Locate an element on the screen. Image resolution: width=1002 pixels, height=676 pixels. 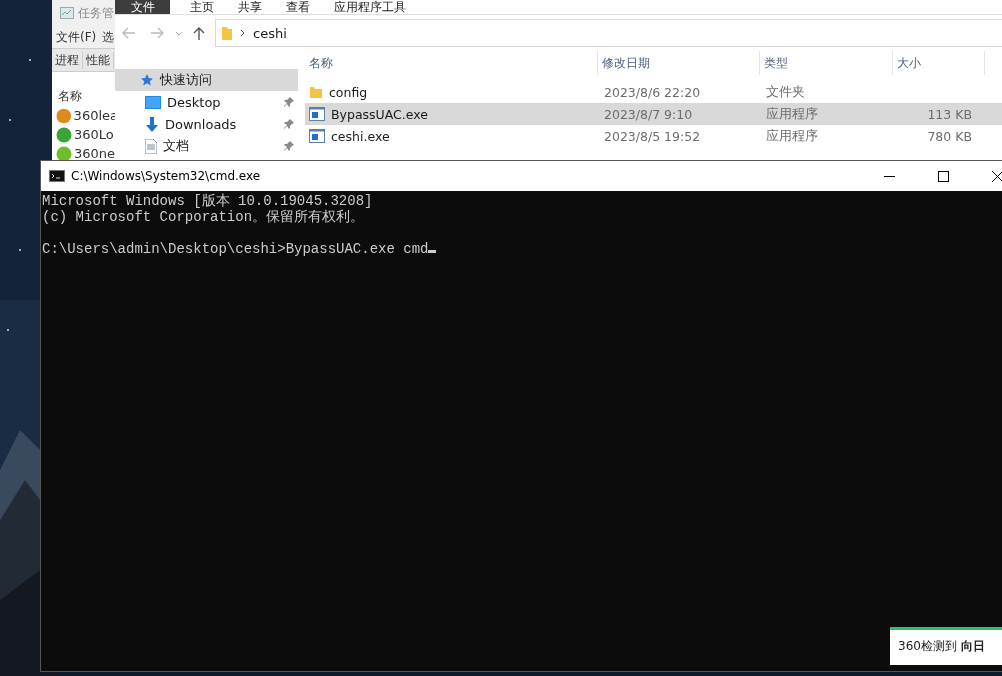
nav-item: Desktop is located at coordinates (206, 102).